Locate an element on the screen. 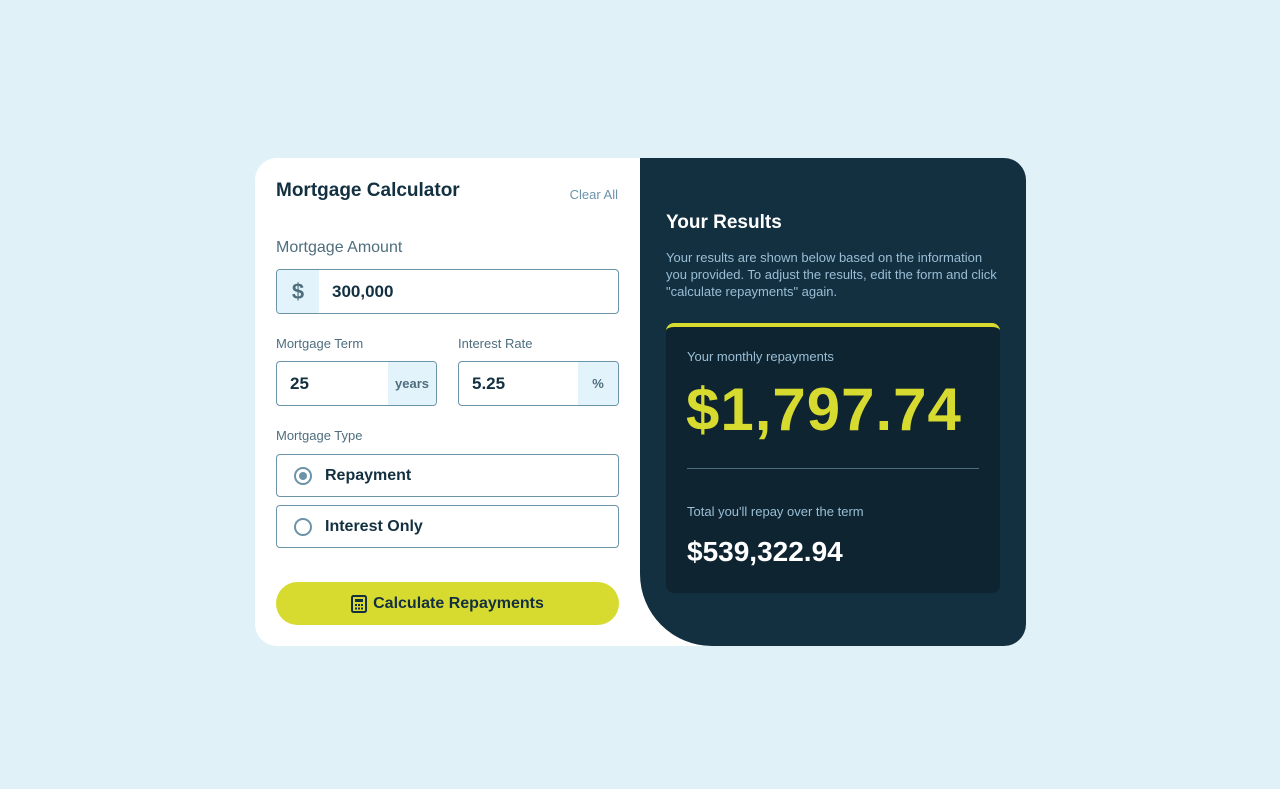 The width and height of the screenshot is (1280, 789). total-repay-value: $539,322.94 is located at coordinates (765, 551).